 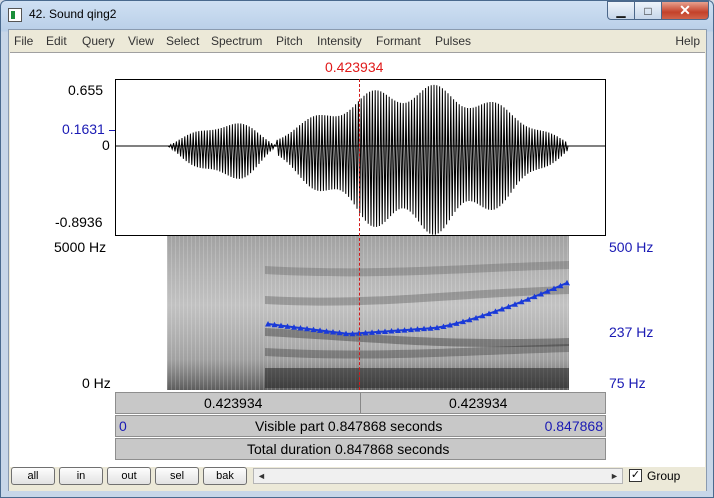 I want to click on wave-ycursor-label: 0.1631, so click(x=83, y=129).